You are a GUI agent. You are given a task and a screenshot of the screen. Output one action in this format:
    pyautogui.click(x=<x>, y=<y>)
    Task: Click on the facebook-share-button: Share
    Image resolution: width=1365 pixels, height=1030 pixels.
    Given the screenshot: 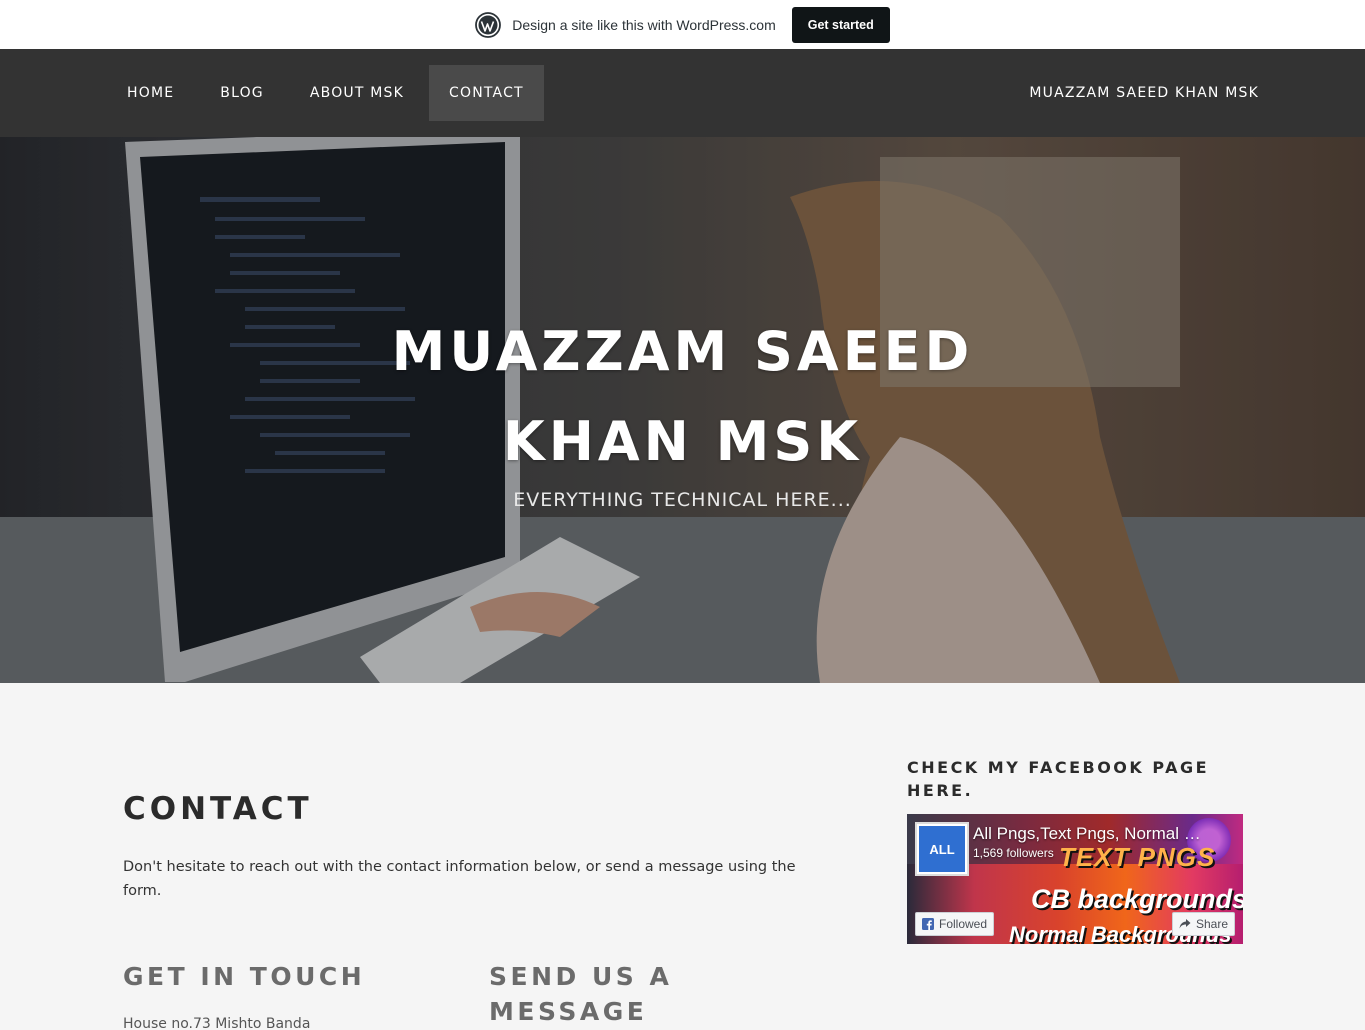 What is the action you would take?
    pyautogui.click(x=1203, y=924)
    